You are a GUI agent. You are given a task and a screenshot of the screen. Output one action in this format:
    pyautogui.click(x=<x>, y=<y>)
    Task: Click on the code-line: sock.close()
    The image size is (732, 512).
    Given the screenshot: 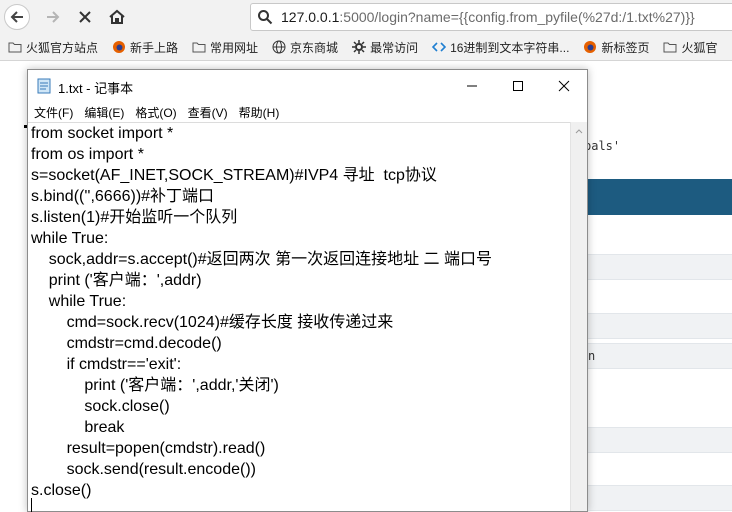 What is the action you would take?
    pyautogui.click(x=100, y=406)
    